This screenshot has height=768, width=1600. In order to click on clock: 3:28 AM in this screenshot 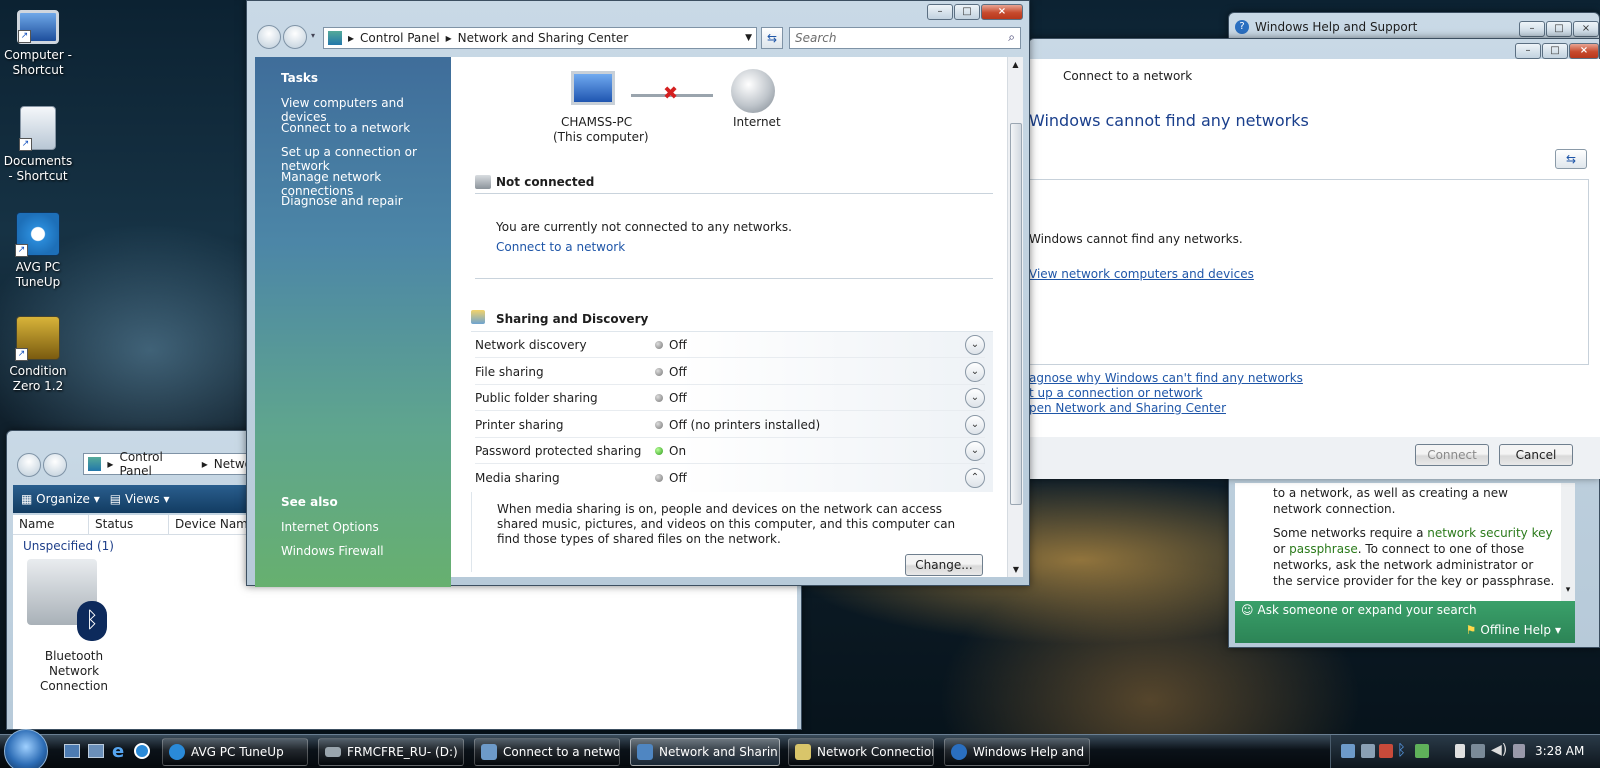, I will do `click(1559, 751)`.